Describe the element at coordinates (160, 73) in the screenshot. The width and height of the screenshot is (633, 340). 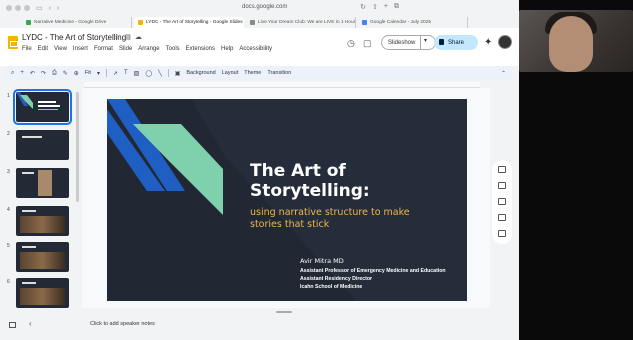
I see `line-icon: ╲` at that location.